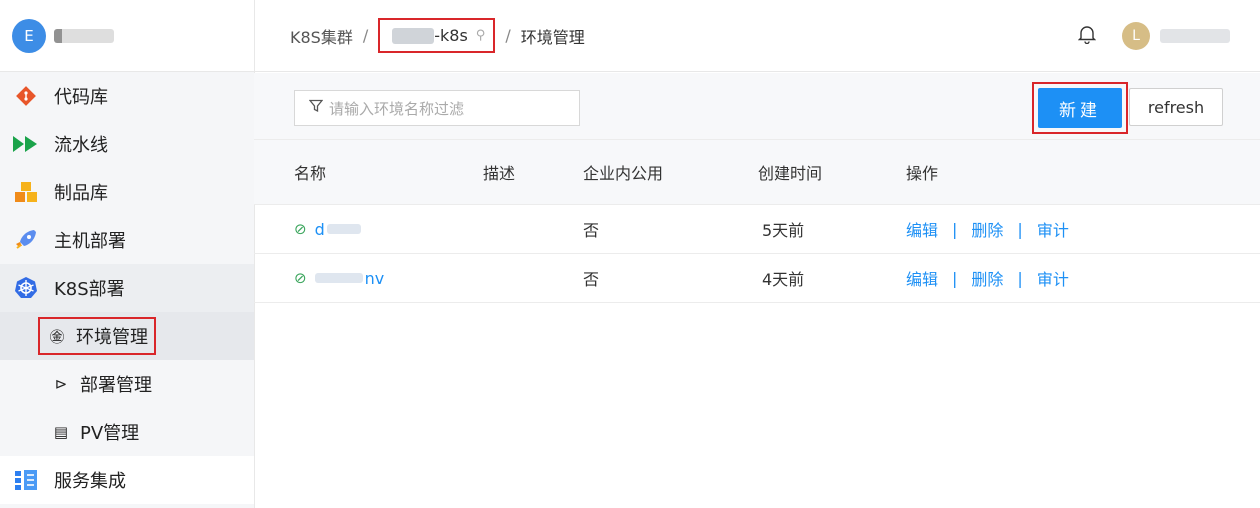 This screenshot has height=508, width=1260. What do you see at coordinates (127, 240) in the screenshot?
I see `sidebar-item-host-deploy: 主机部署` at bounding box center [127, 240].